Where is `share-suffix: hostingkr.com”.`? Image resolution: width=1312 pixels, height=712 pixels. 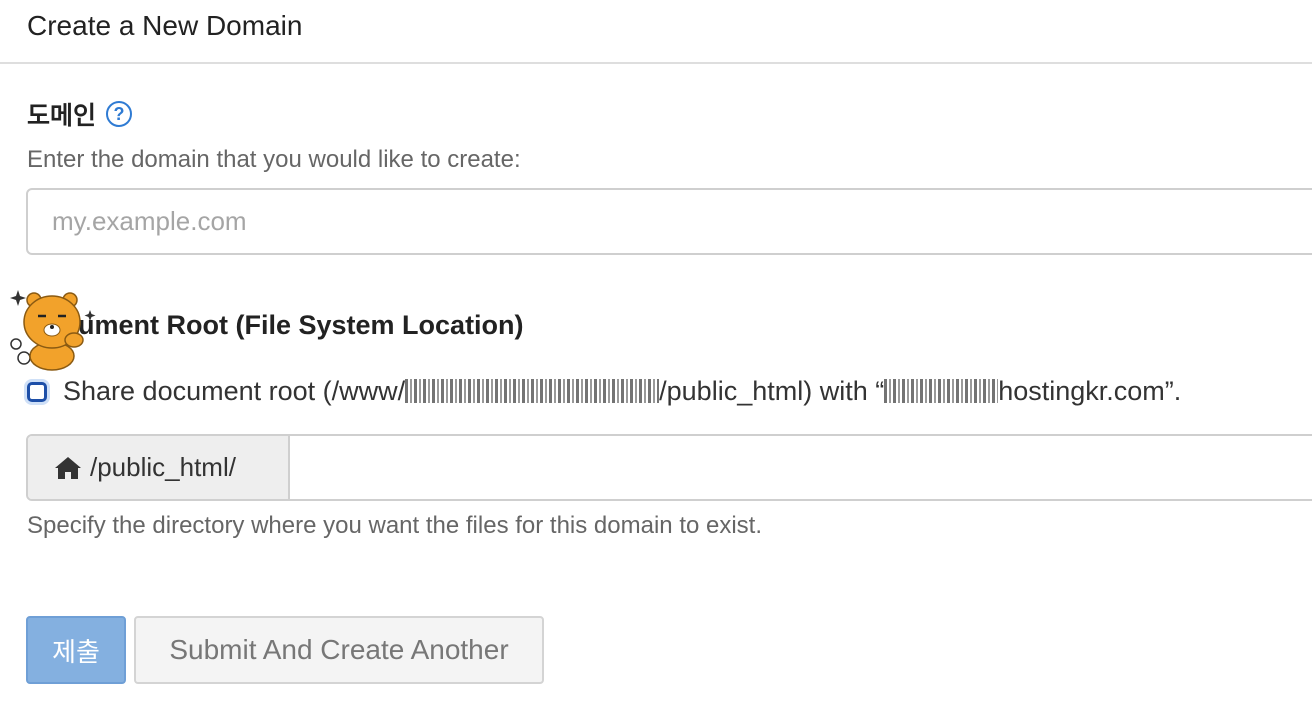 share-suffix: hostingkr.com”. is located at coordinates (1090, 391).